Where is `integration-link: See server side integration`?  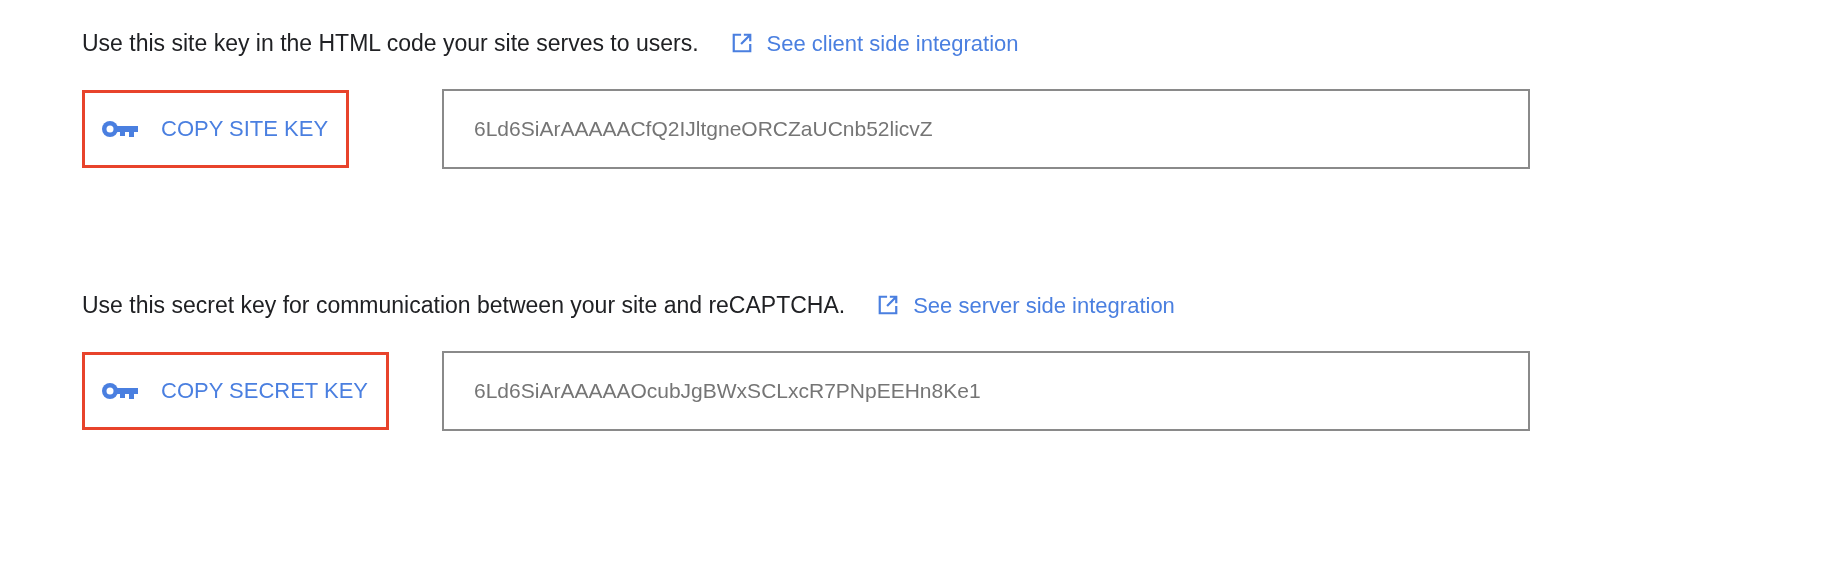 integration-link: See server side integration is located at coordinates (1026, 305).